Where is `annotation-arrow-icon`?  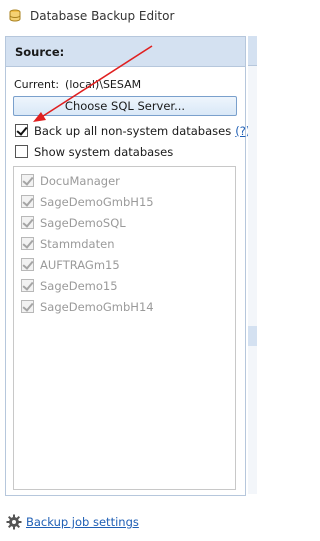 annotation-arrow-icon is located at coordinates (93, 83).